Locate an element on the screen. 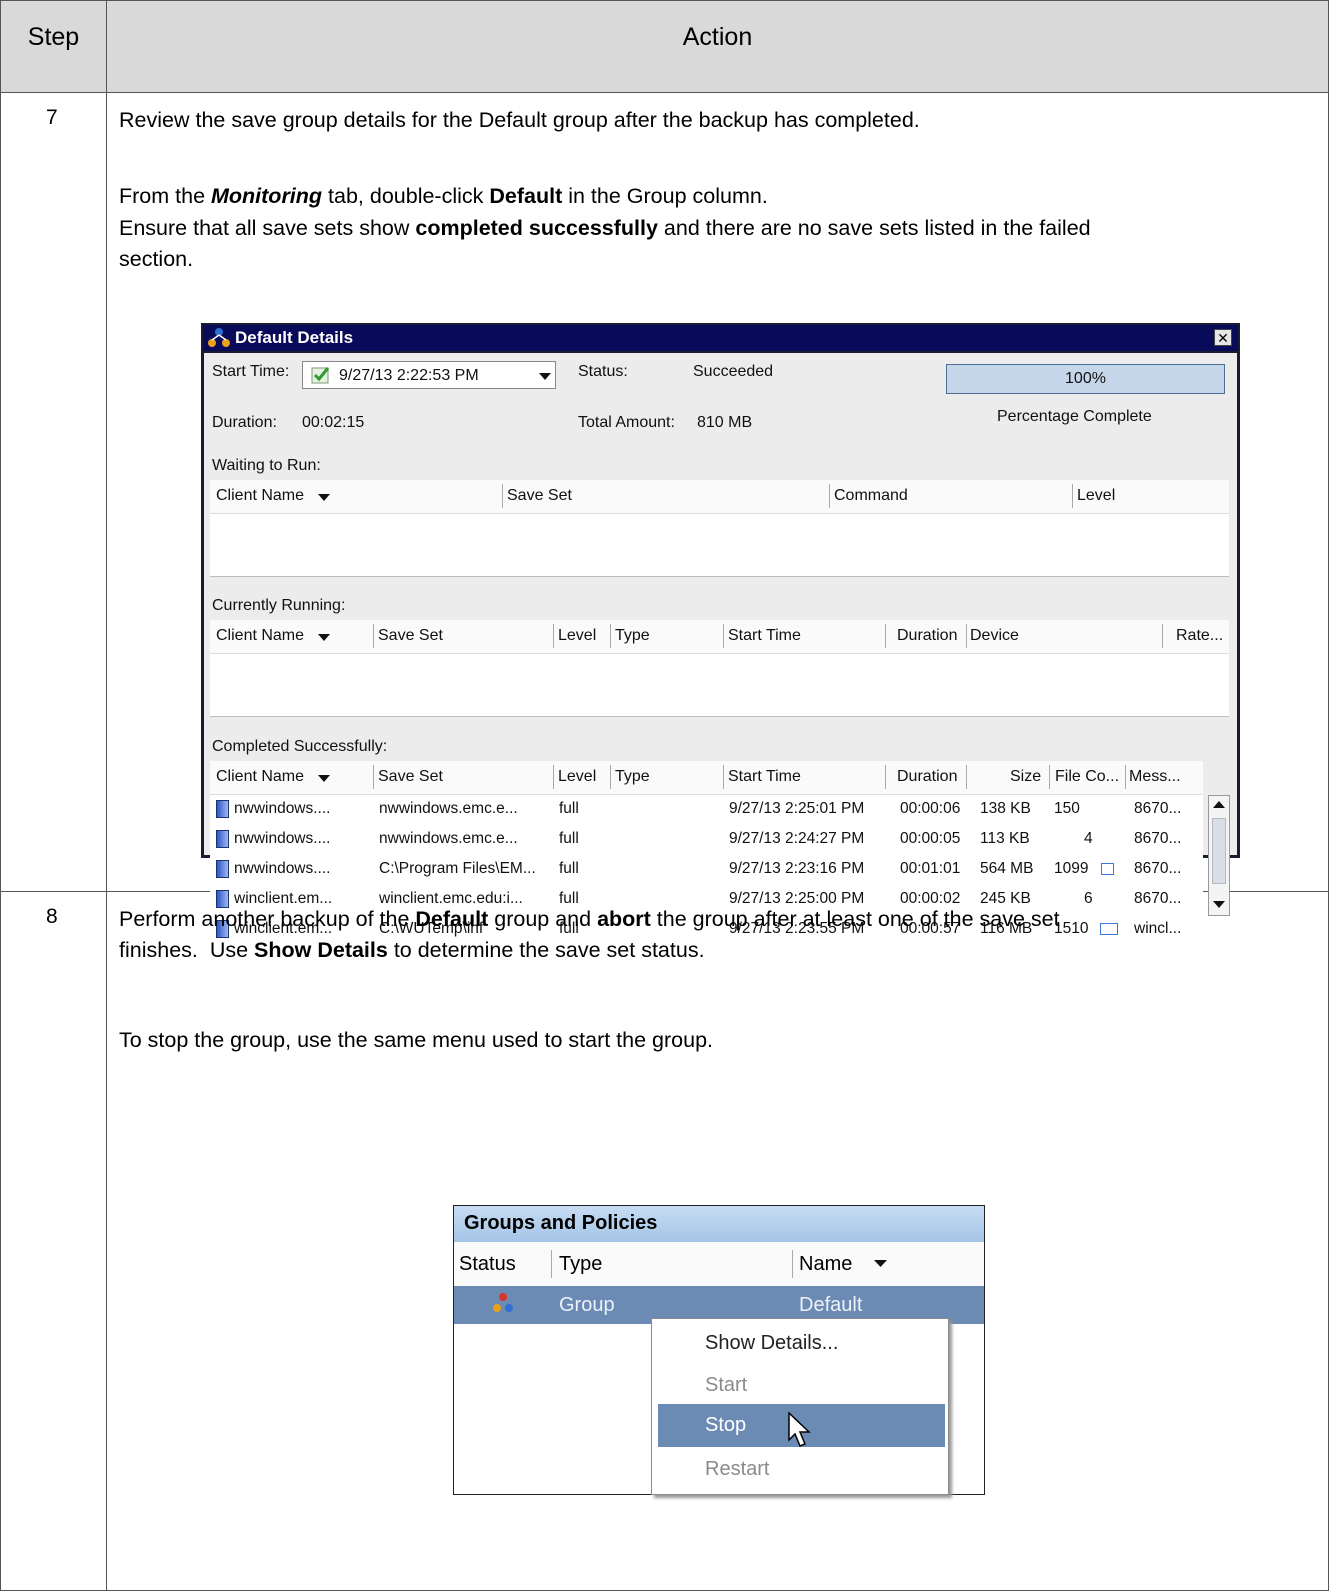 The image size is (1329, 1591). scroll-down-icon is located at coordinates (1219, 905).